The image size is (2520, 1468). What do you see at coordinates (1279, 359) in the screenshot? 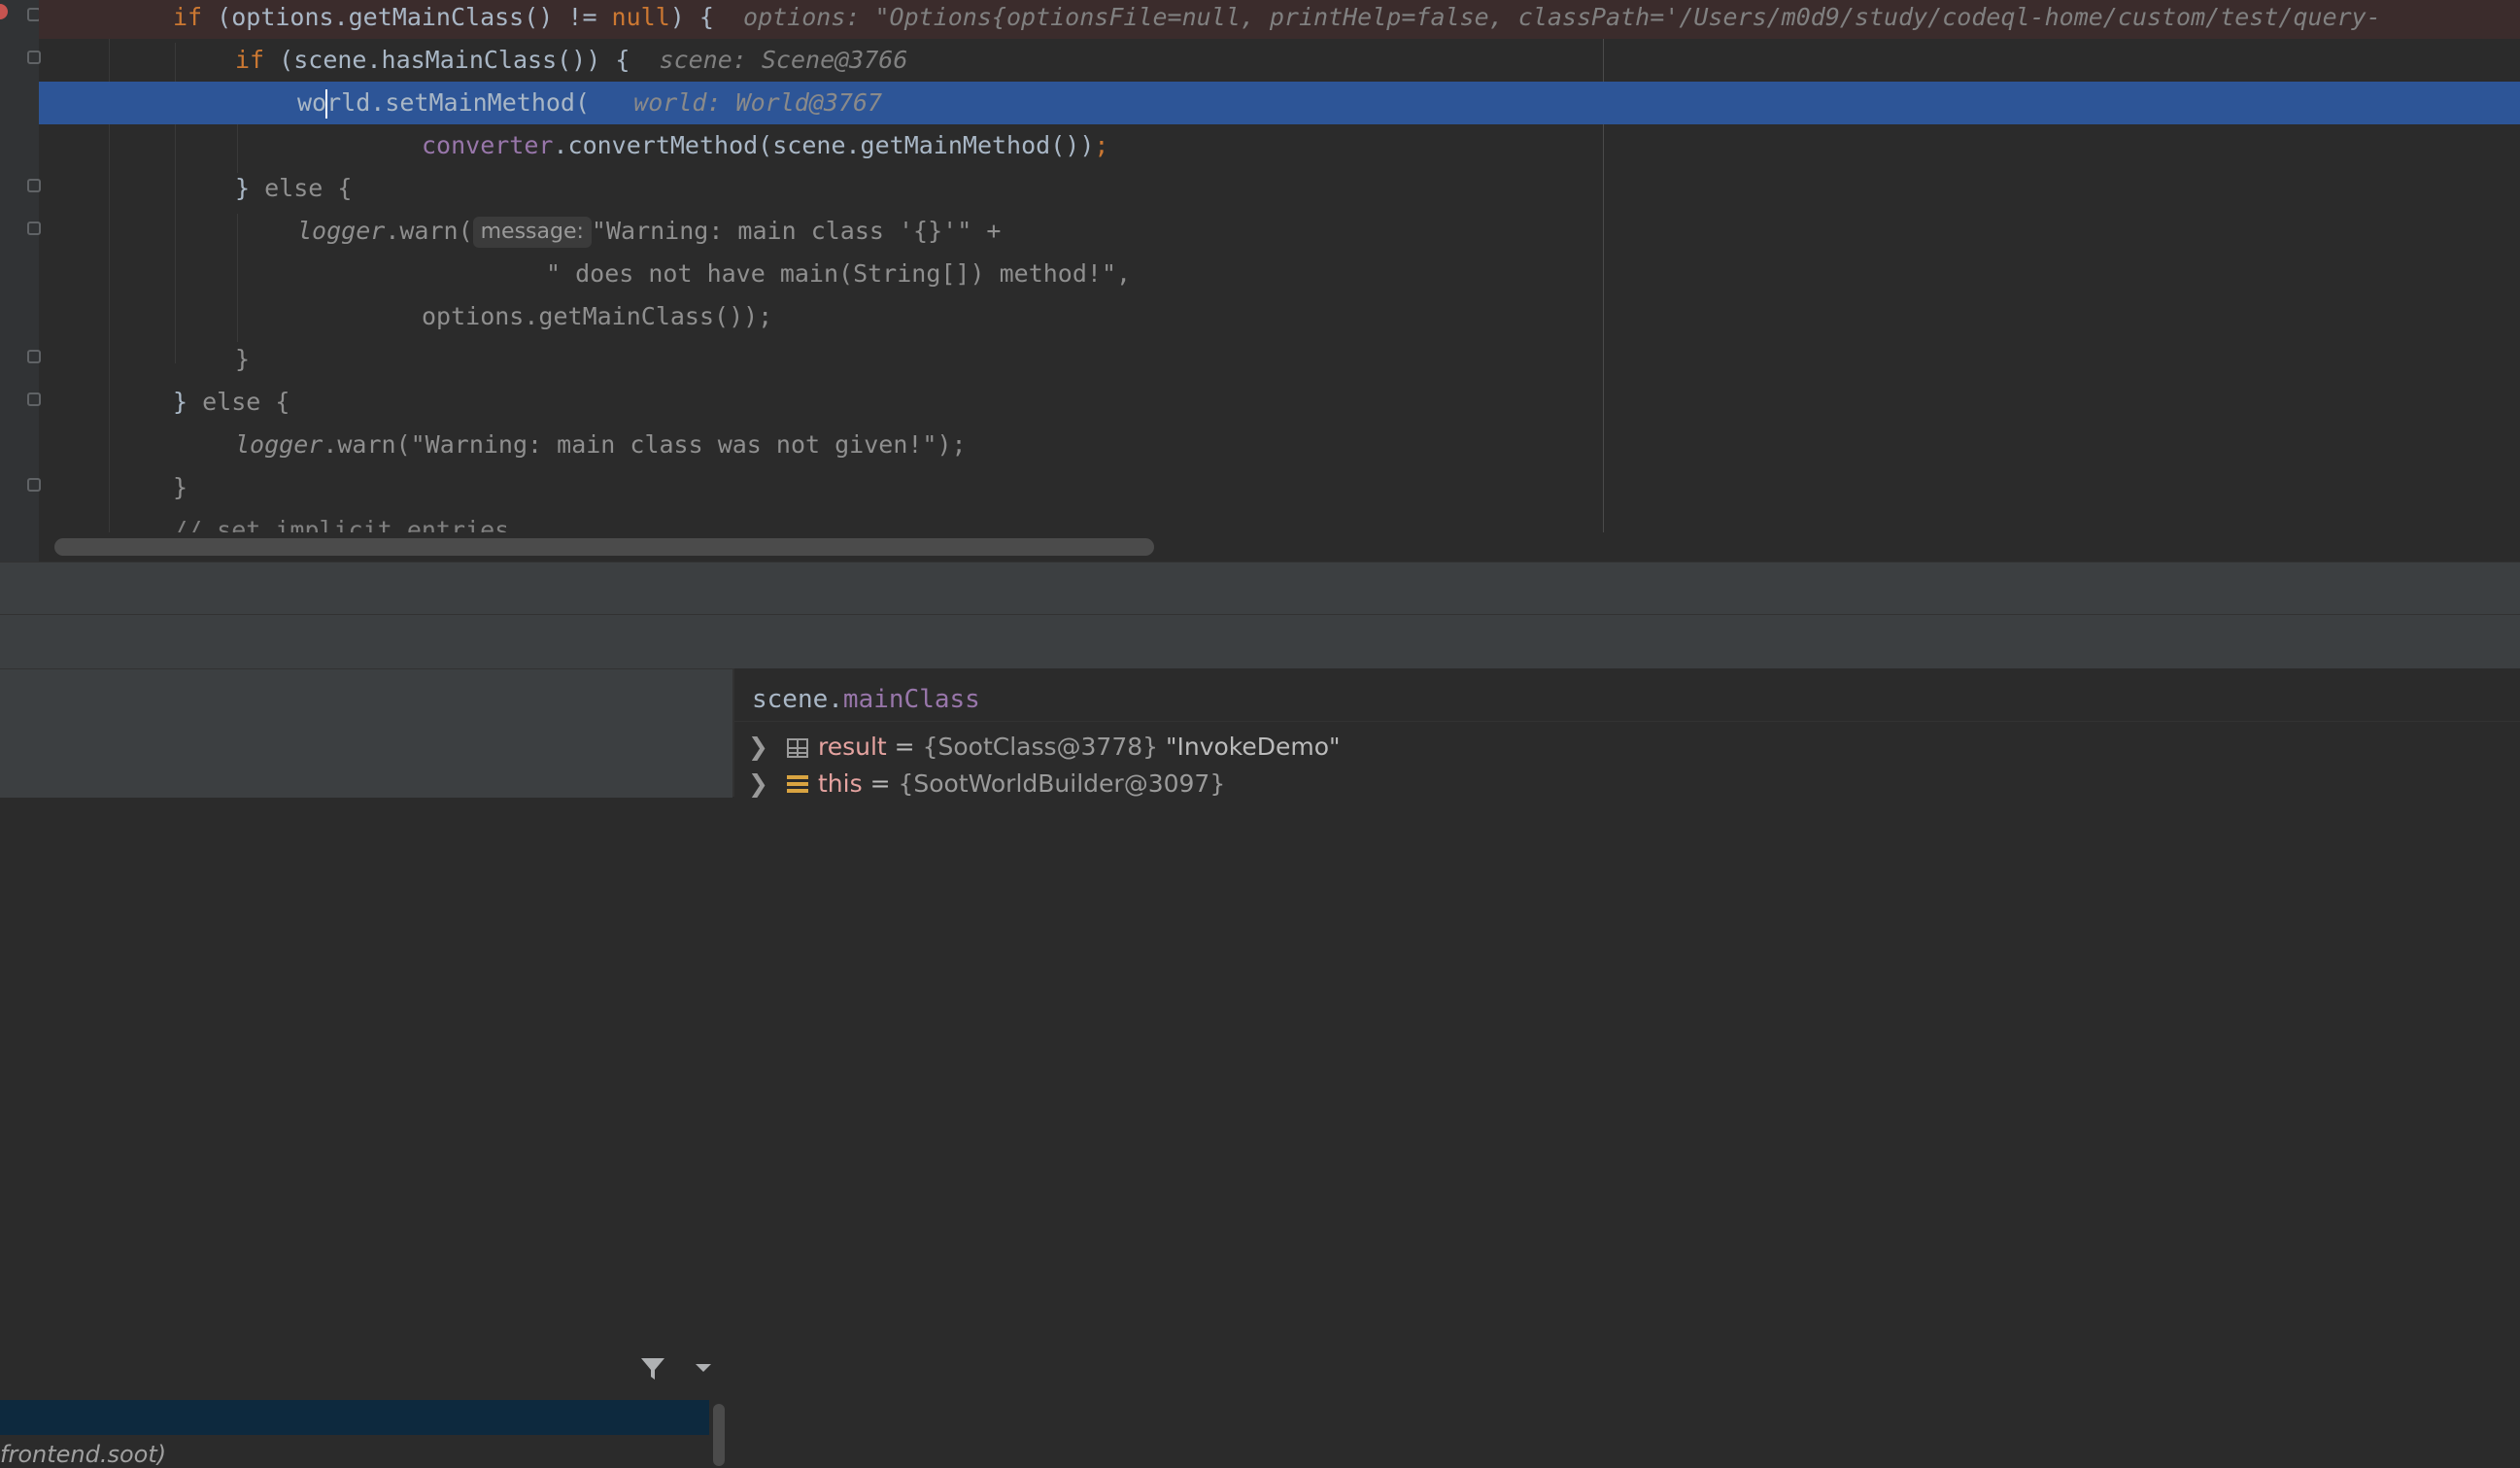
I see `code-line-9: }` at bounding box center [1279, 359].